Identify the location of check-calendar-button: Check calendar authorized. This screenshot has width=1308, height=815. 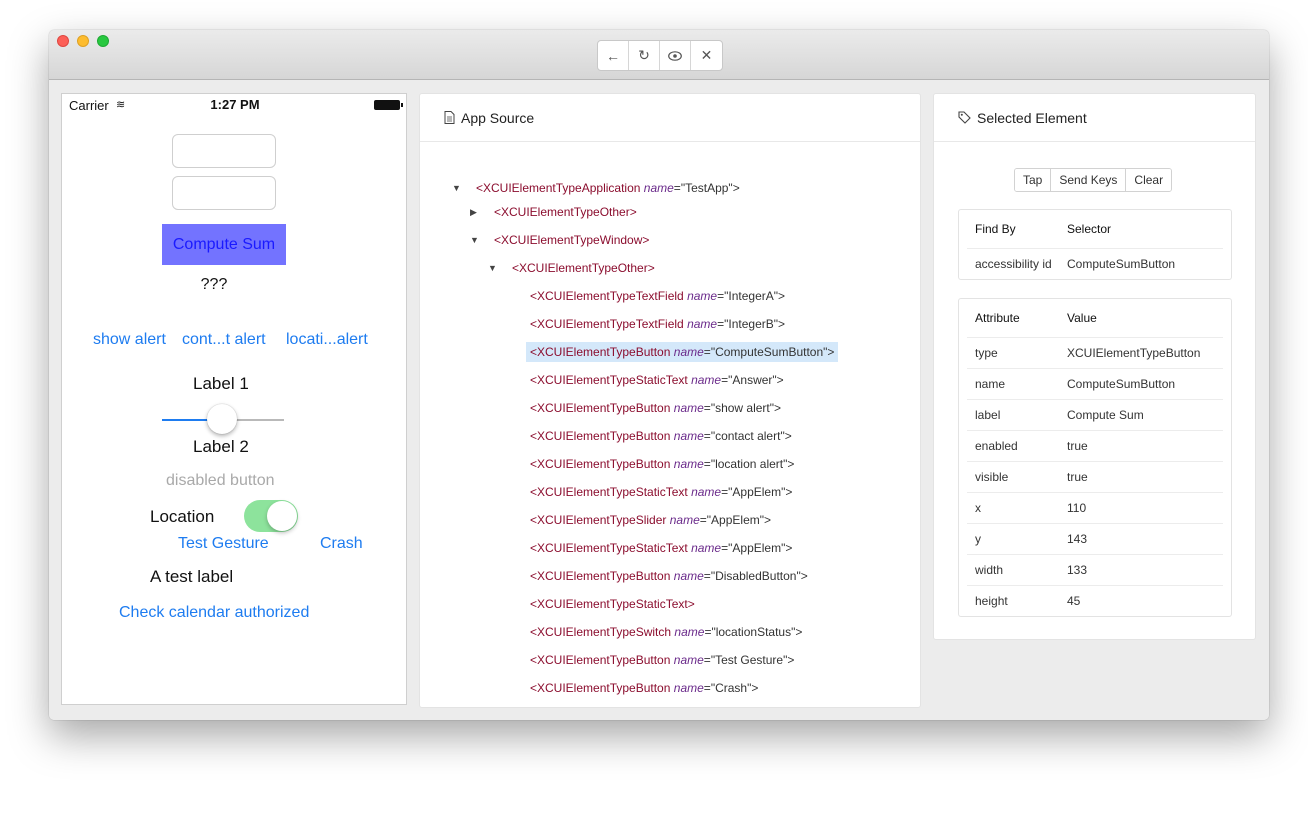
(214, 613).